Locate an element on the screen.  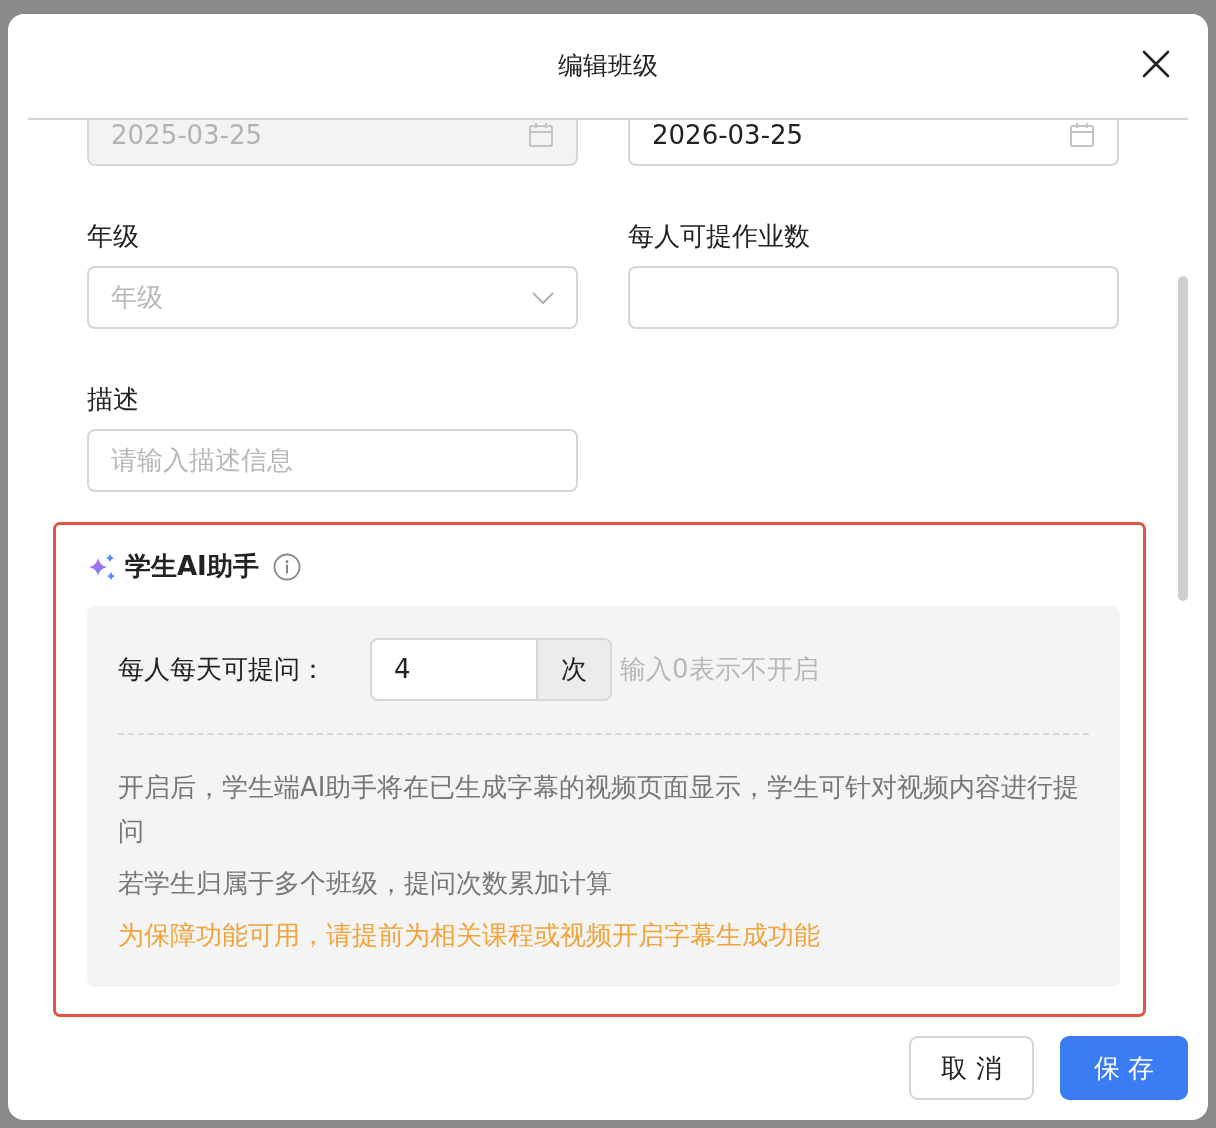
date-field: 2026-03-25 is located at coordinates (873, 143).